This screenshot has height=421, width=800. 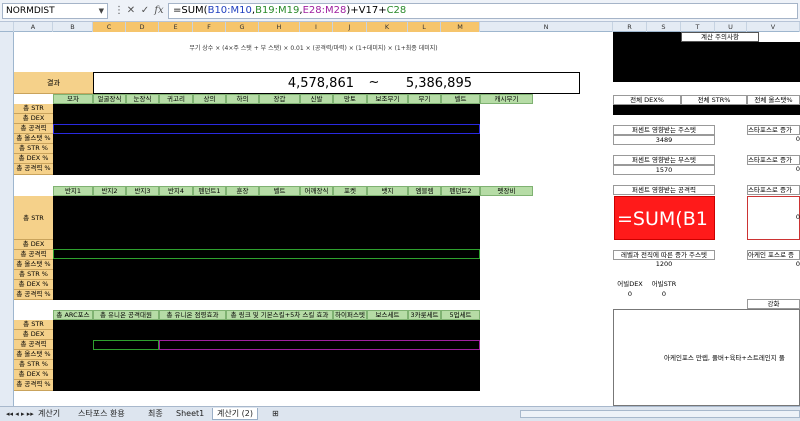 I want to click on main-stat-value: 3489, so click(x=664, y=140).